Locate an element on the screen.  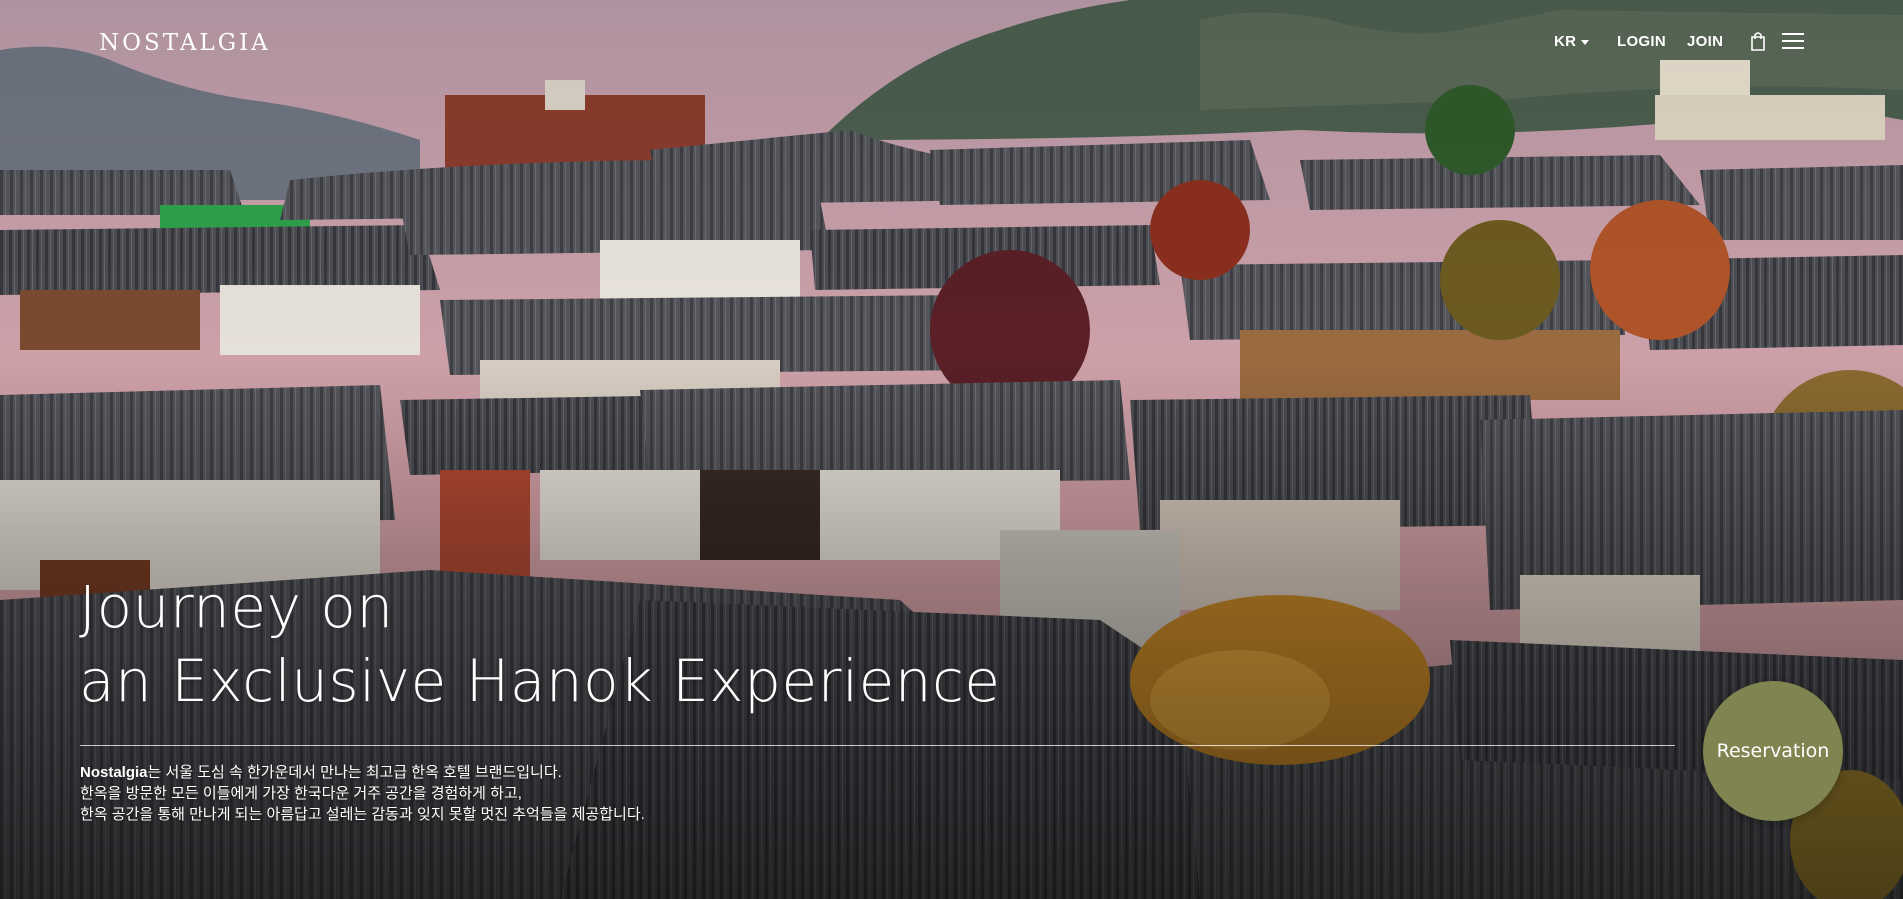
site-logo: NOSTALGIA is located at coordinates (185, 43).